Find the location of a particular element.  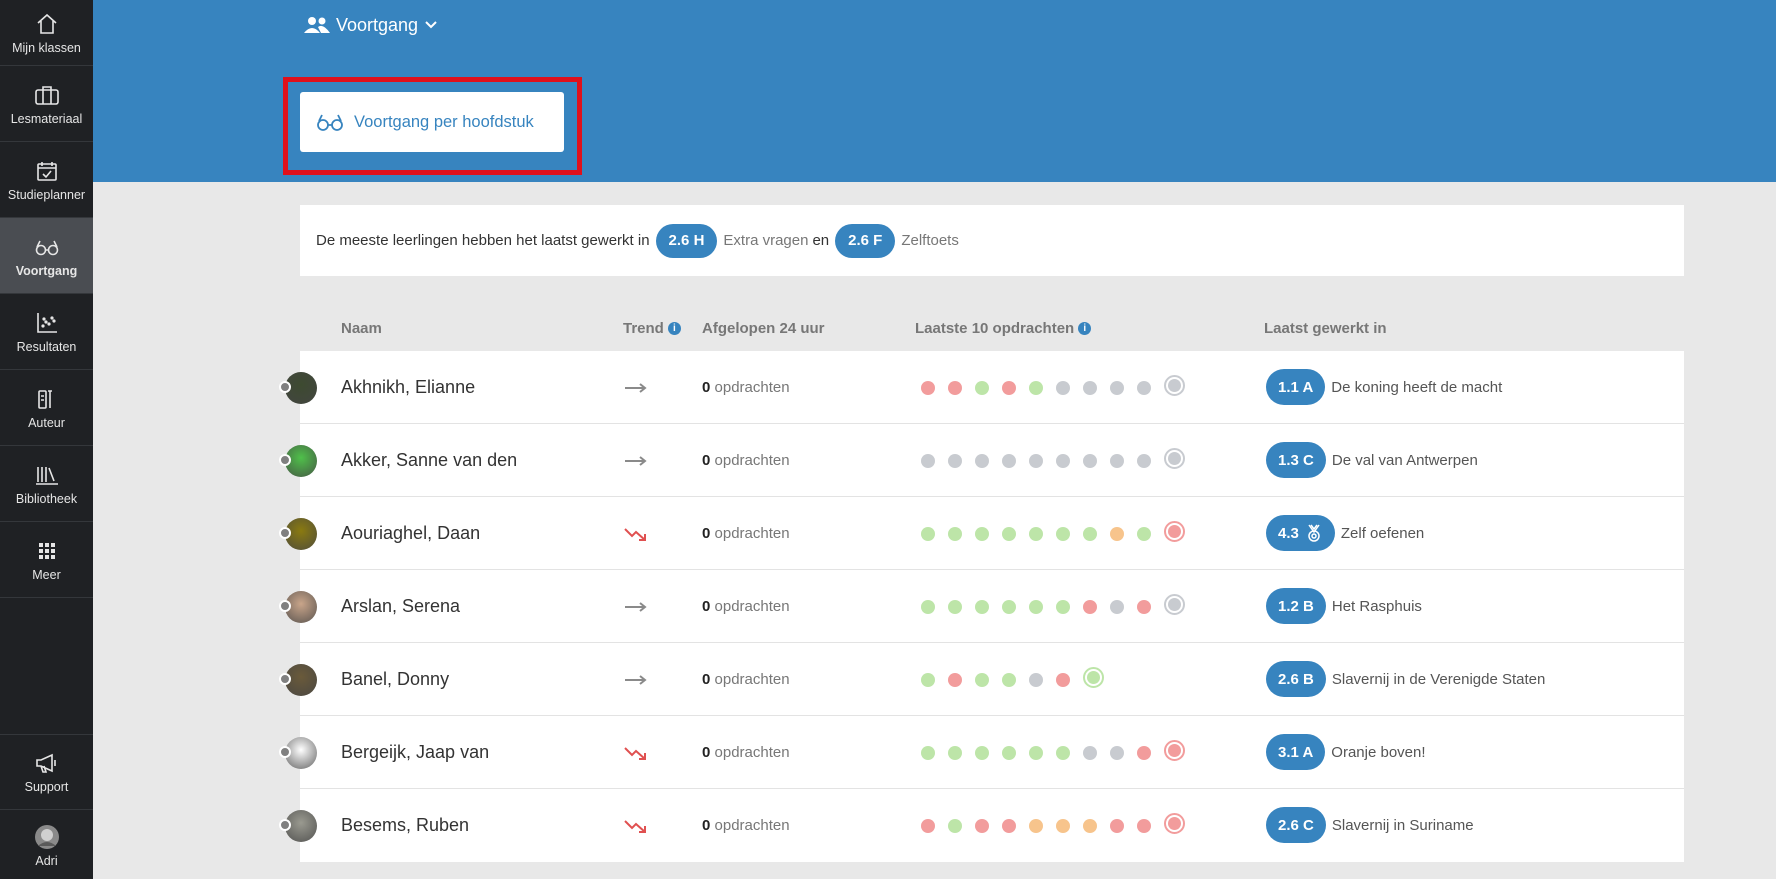

info-icon: i is located at coordinates (1085, 328).